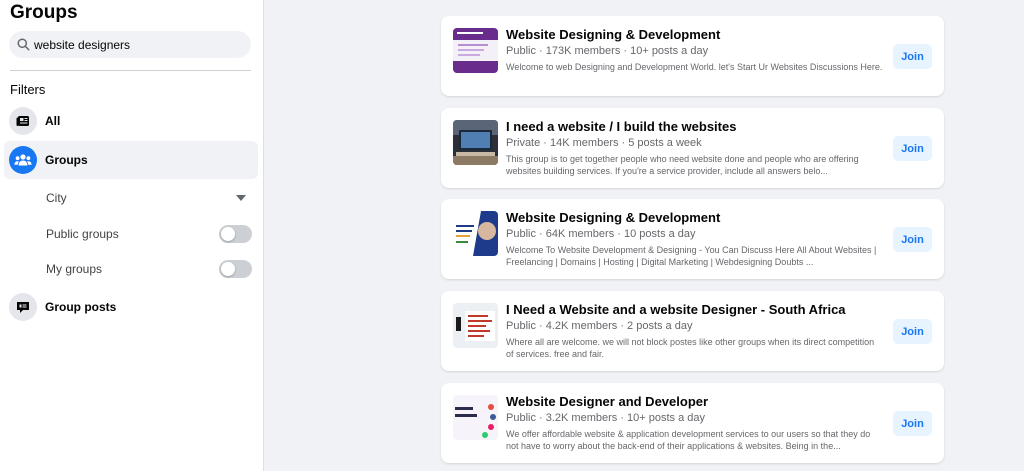 The image size is (1024, 471). What do you see at coordinates (66, 160) in the screenshot?
I see `filter-groups-label: Groups` at bounding box center [66, 160].